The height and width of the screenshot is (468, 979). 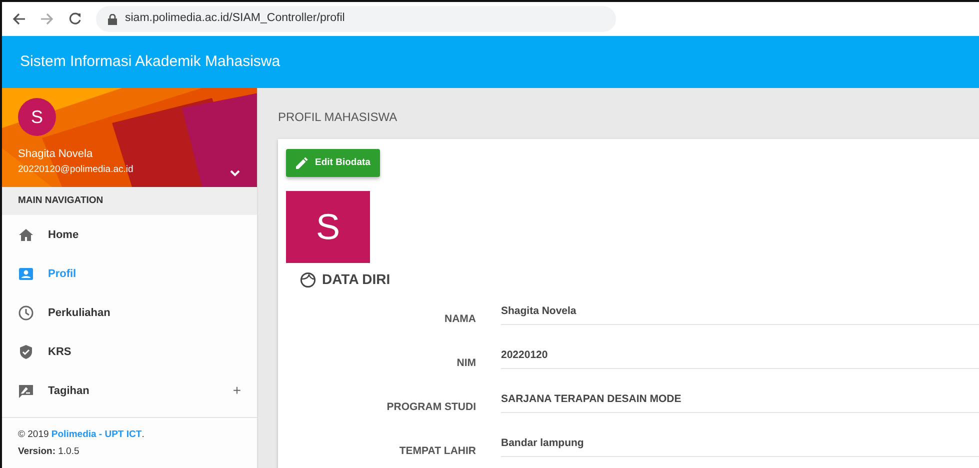 I want to click on field-value: 20220120, so click(x=740, y=352).